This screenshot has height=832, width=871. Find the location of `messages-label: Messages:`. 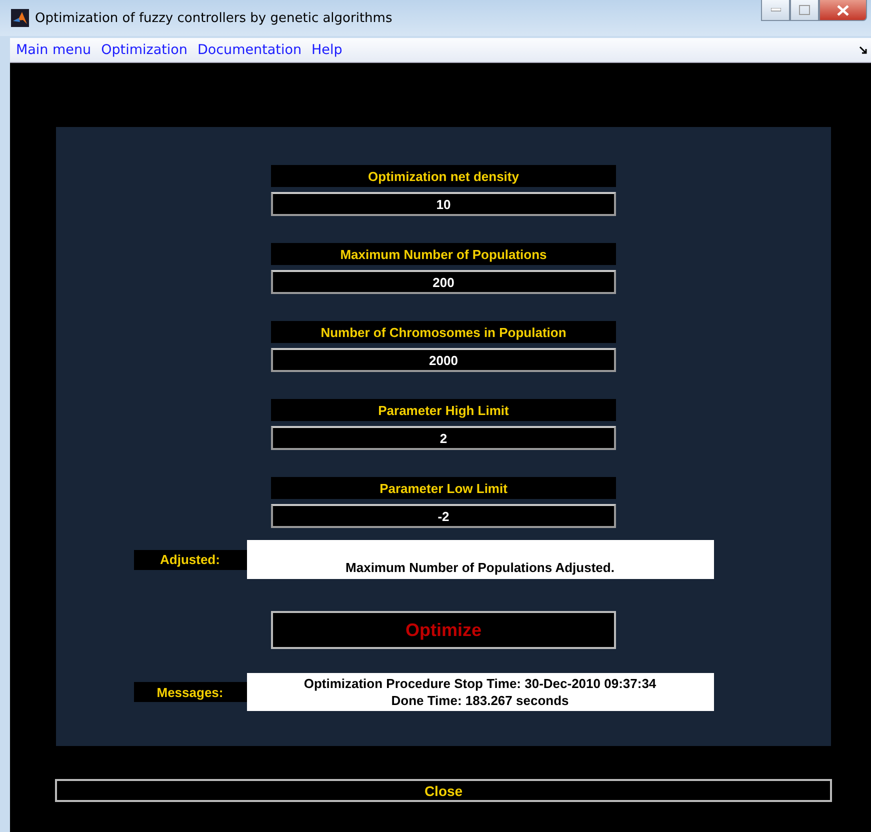

messages-label: Messages: is located at coordinates (190, 692).